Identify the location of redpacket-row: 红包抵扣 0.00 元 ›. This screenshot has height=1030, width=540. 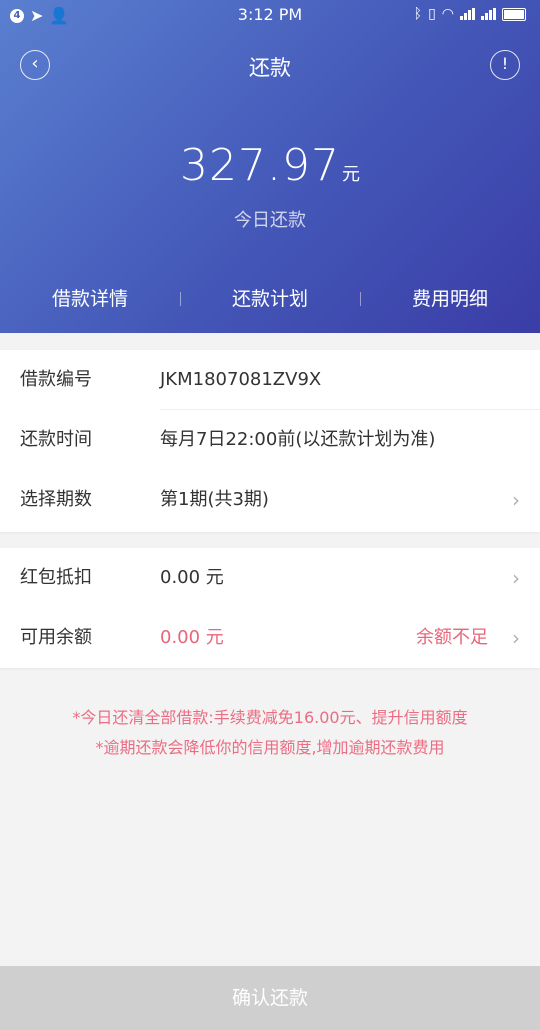
(270, 578).